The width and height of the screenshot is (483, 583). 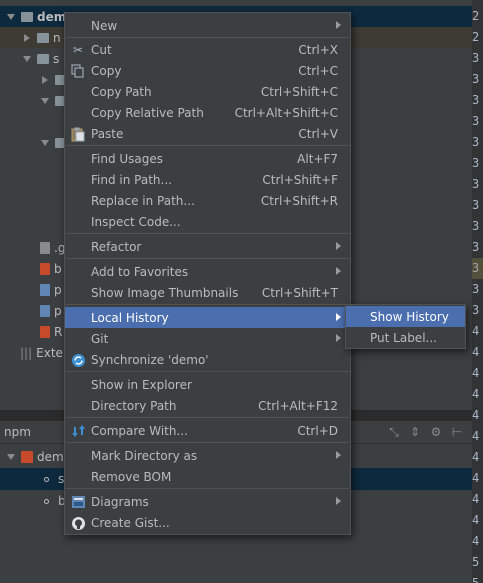 I want to click on menu-item-directory-path: Directory Path Ctrl+Alt+F12, so click(x=207, y=405).